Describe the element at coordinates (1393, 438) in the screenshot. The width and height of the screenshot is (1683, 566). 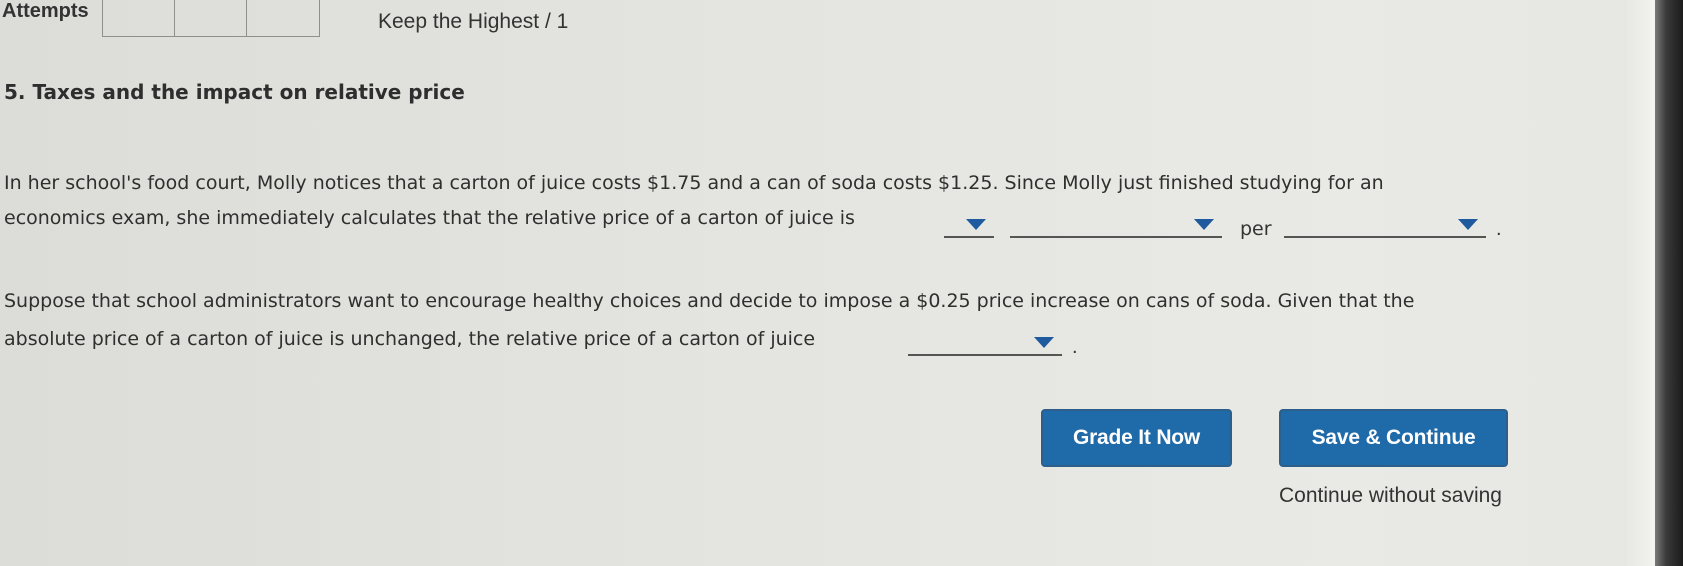
I see `save-and-continue-button: Save & Continue` at that location.